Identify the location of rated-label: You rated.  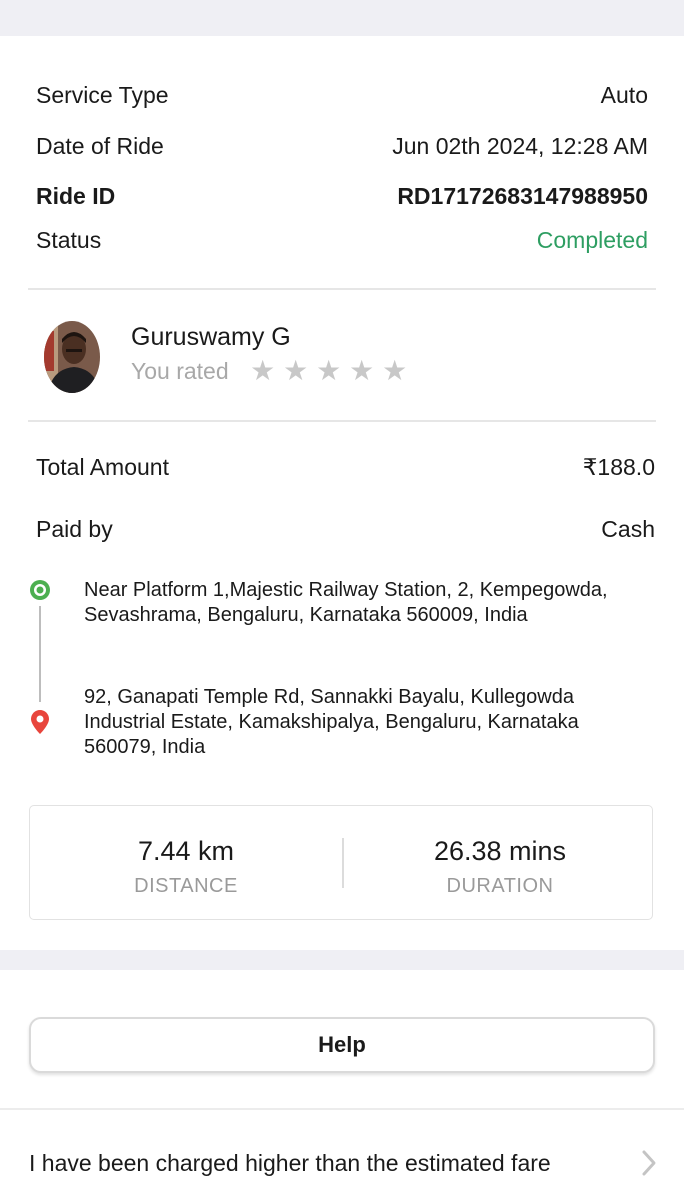
(180, 371).